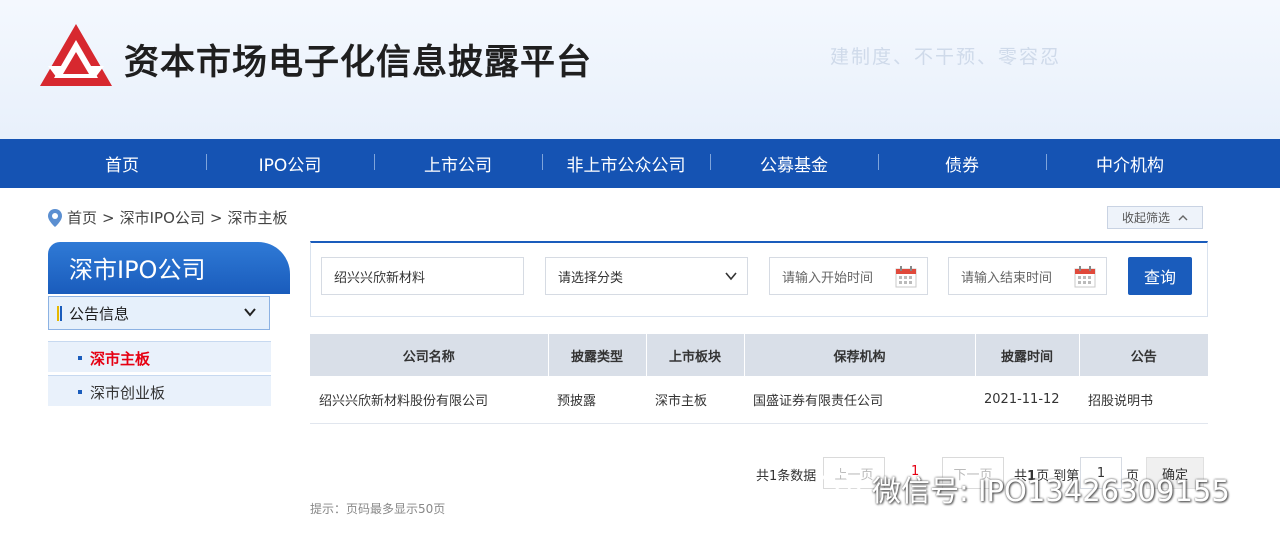 The height and width of the screenshot is (546, 1280). I want to click on column-header: 保荐机构, so click(860, 355).